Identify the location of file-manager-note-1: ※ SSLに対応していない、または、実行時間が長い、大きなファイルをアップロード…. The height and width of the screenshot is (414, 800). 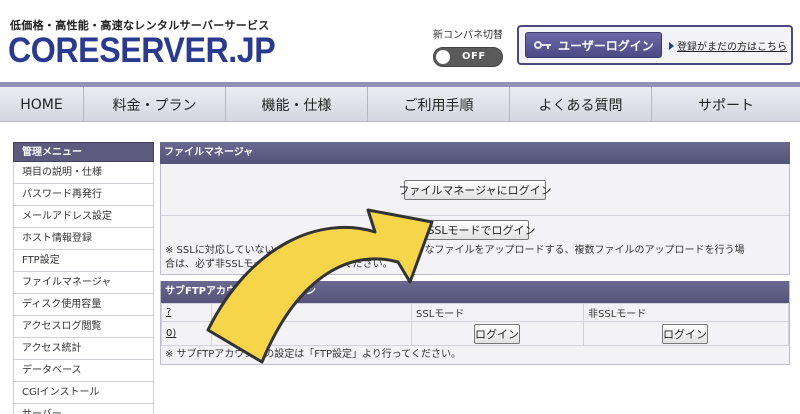
(455, 250).